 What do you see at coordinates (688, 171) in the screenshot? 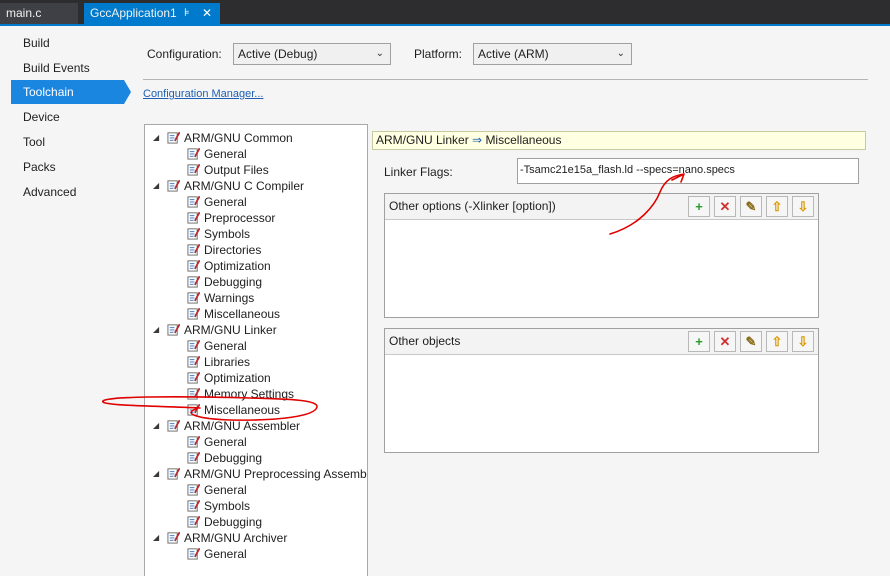
I see `linker-flags-input: -Tsamc21e15a_flash.ld --specs=nano.specs` at bounding box center [688, 171].